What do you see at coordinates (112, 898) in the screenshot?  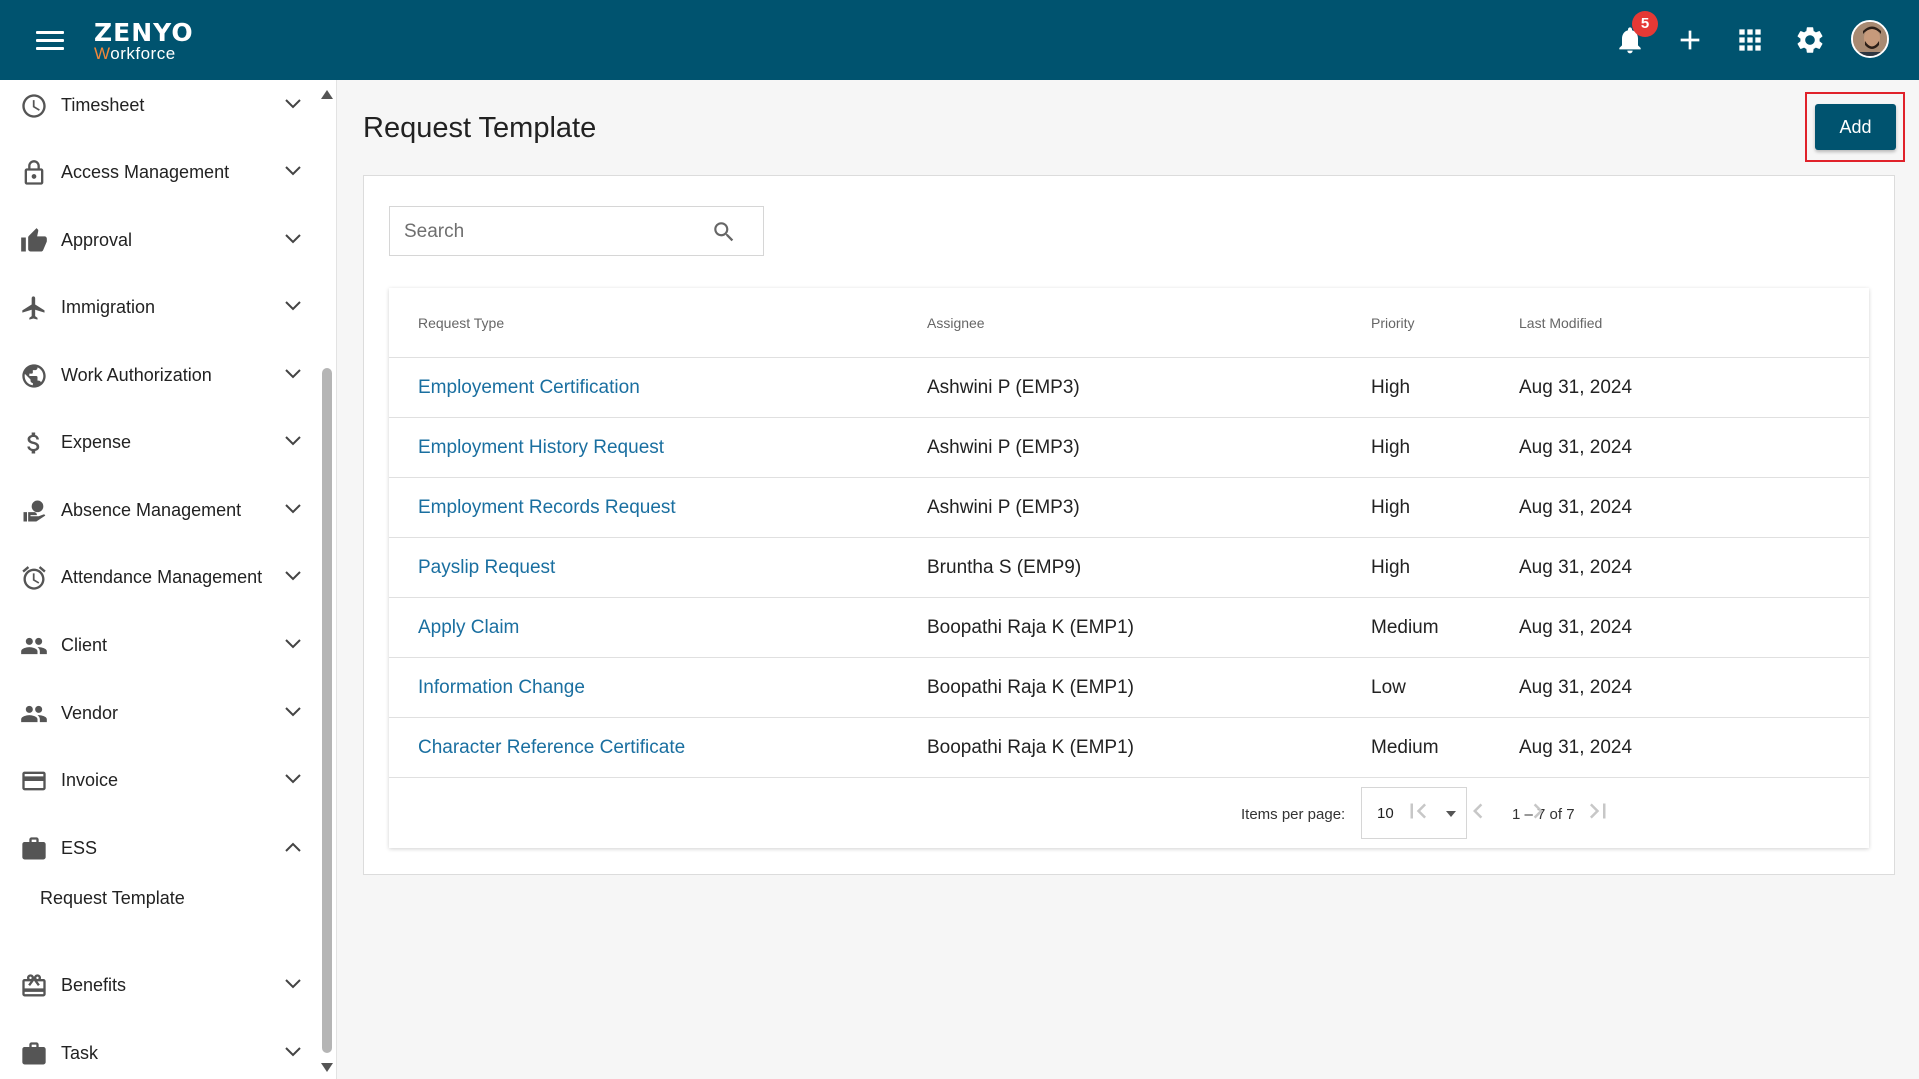 I see `sidebar-subitem-request-template: Request Template` at bounding box center [112, 898].